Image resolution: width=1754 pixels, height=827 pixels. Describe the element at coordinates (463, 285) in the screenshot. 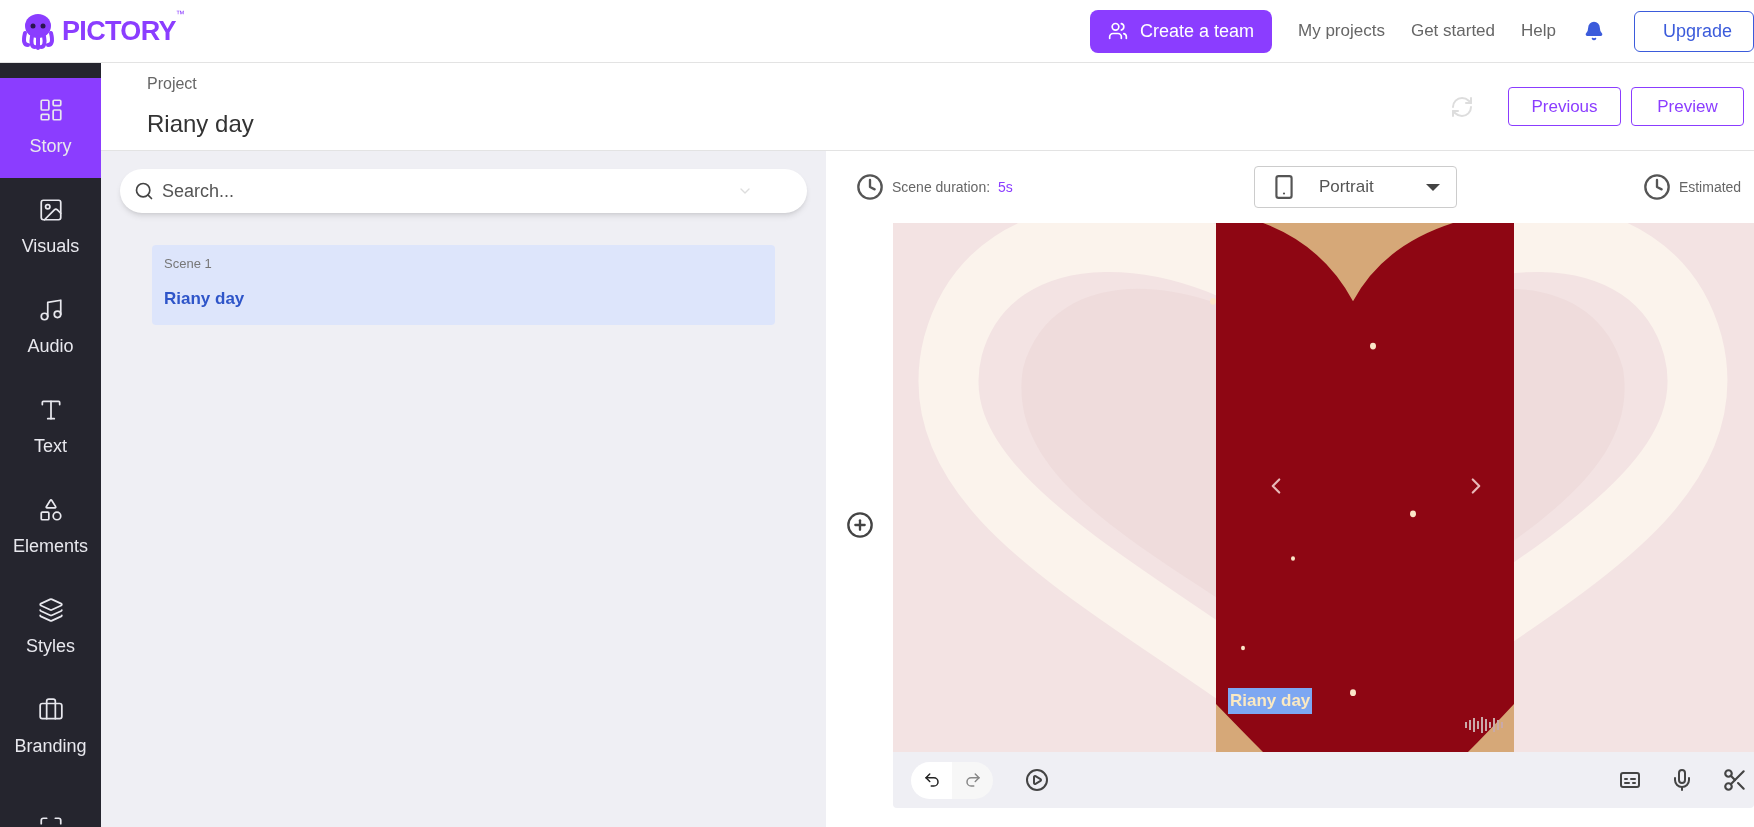

I see `scene-card: Scene 1 Riany day` at that location.